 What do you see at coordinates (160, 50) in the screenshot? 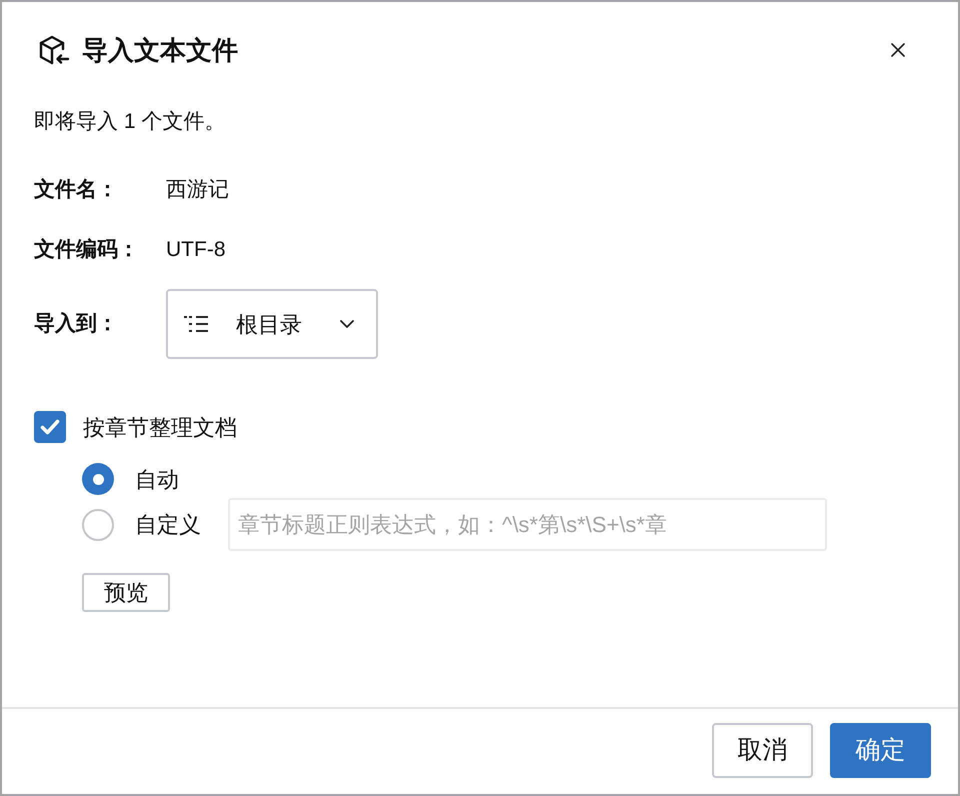
I see `dialog-title: 导入文本文件` at bounding box center [160, 50].